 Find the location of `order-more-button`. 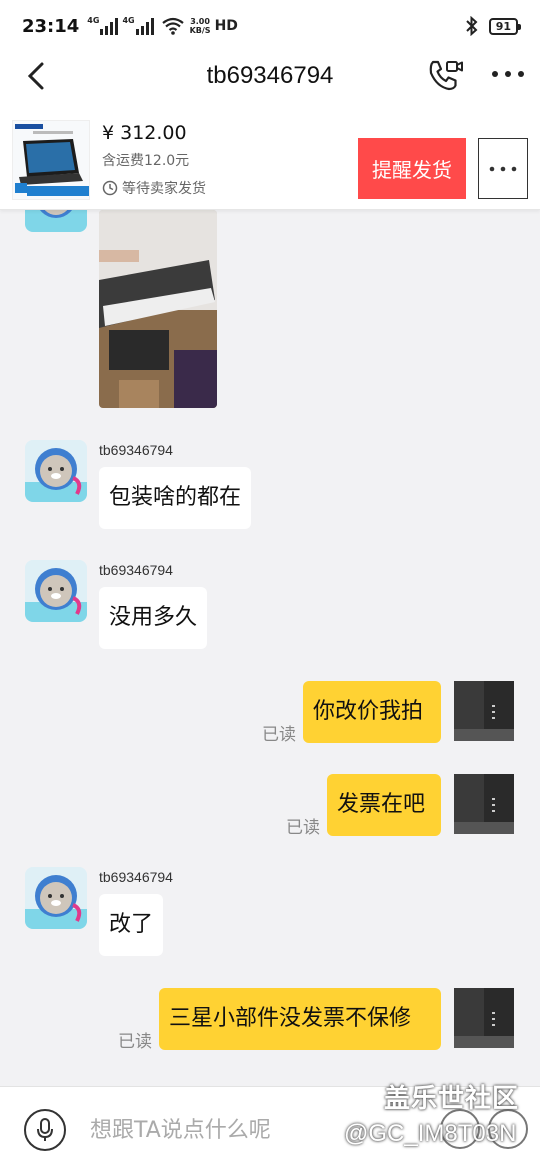

order-more-button is located at coordinates (503, 168).